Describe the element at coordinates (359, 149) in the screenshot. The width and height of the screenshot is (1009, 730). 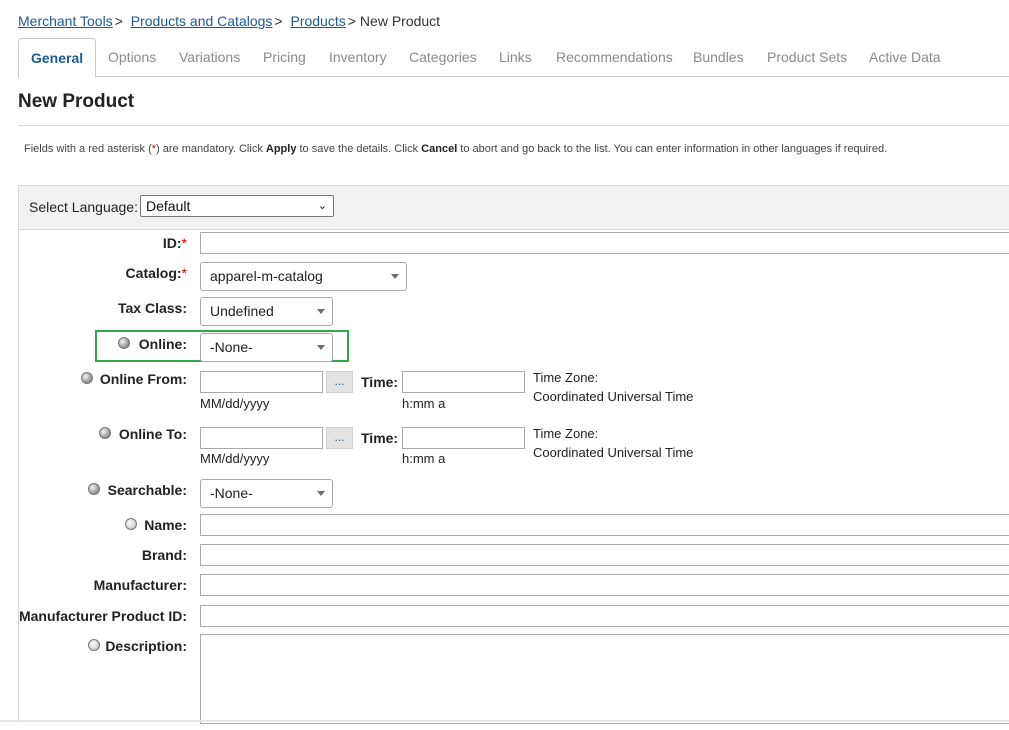
I see `intro-text-3: to save the details. Click` at that location.